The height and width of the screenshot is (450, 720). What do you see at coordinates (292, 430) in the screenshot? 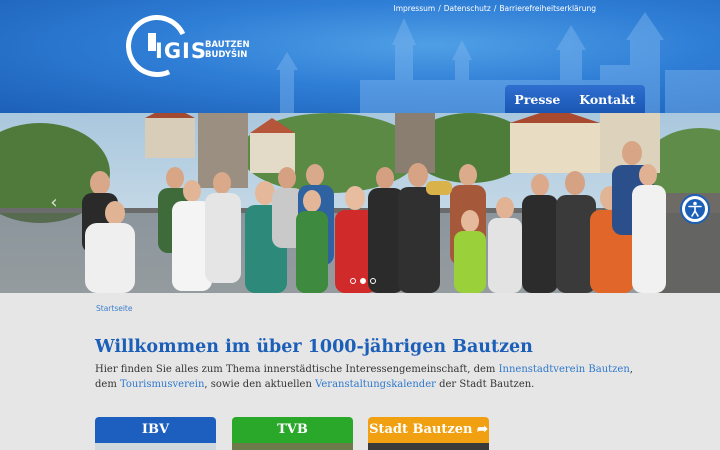
I see `tile-tvb-title: TVB` at bounding box center [292, 430].